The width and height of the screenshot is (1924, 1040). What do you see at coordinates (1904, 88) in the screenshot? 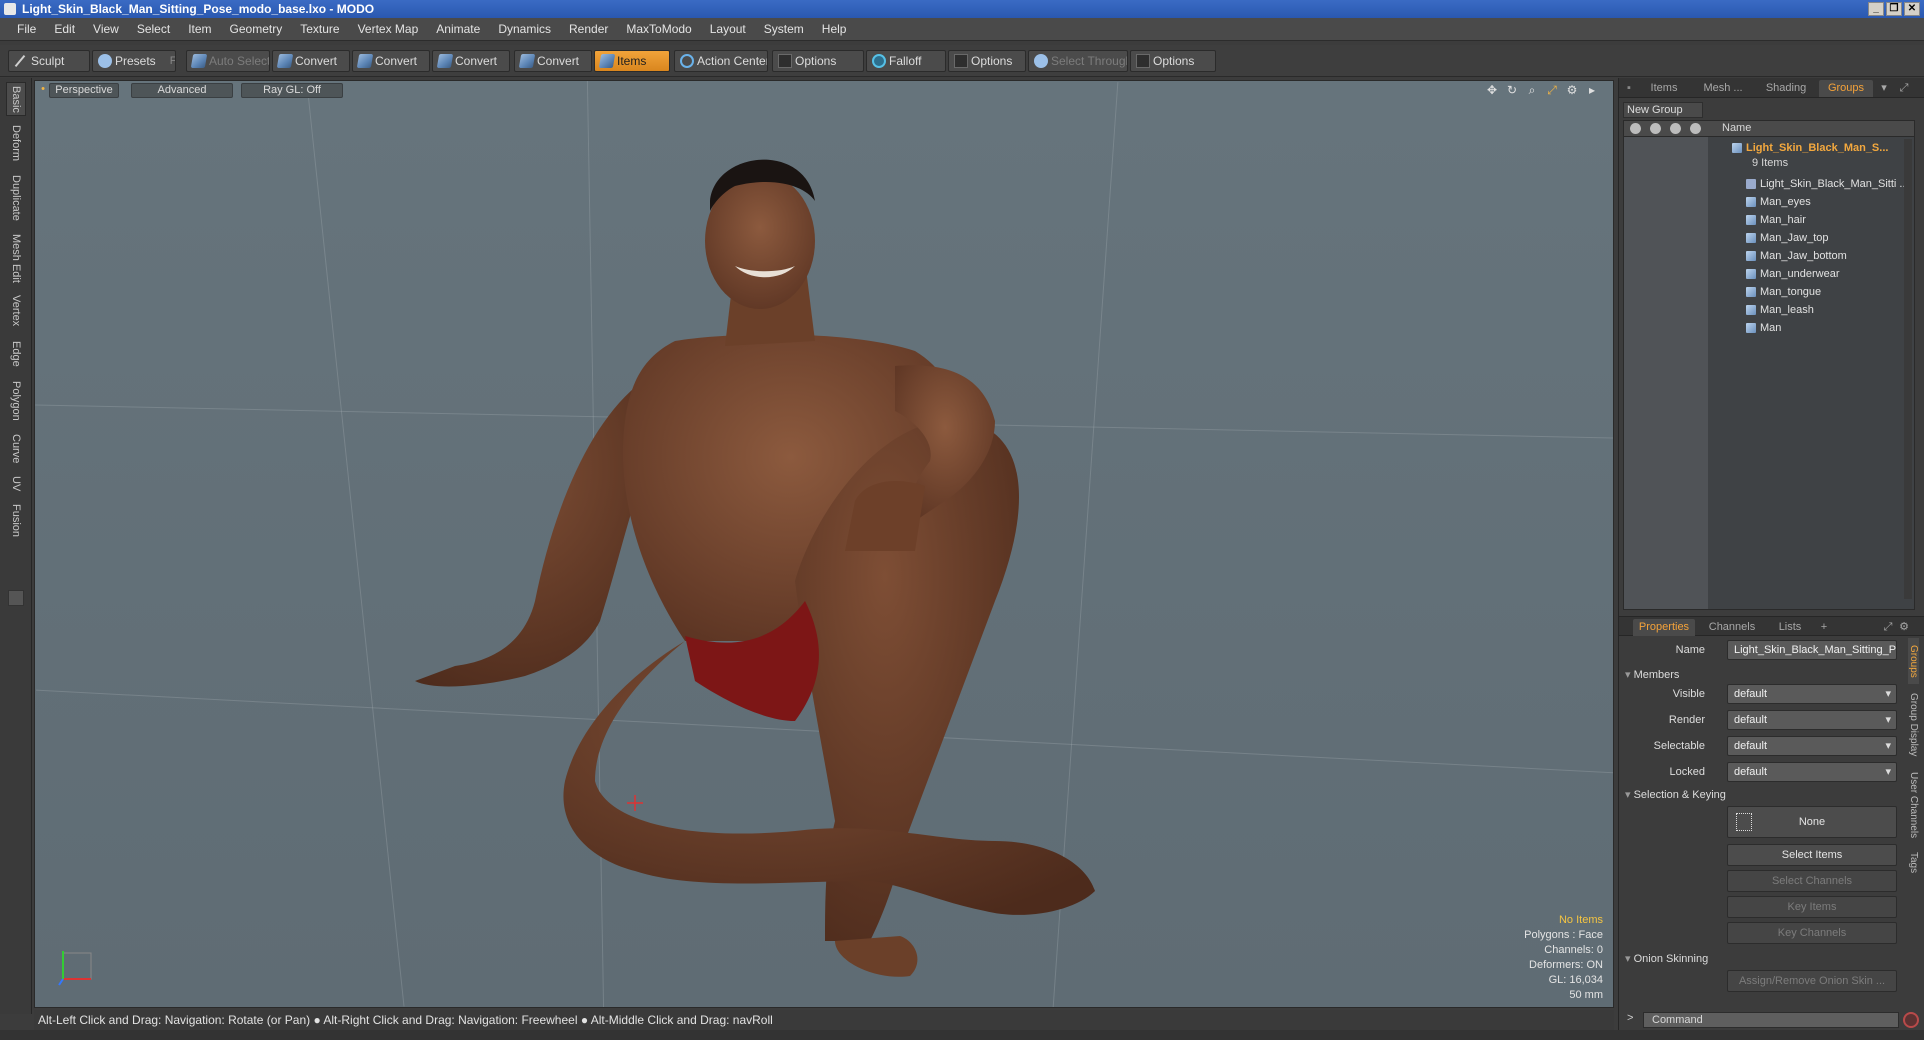
I see `expand-panel-icon: ⤢` at bounding box center [1904, 88].